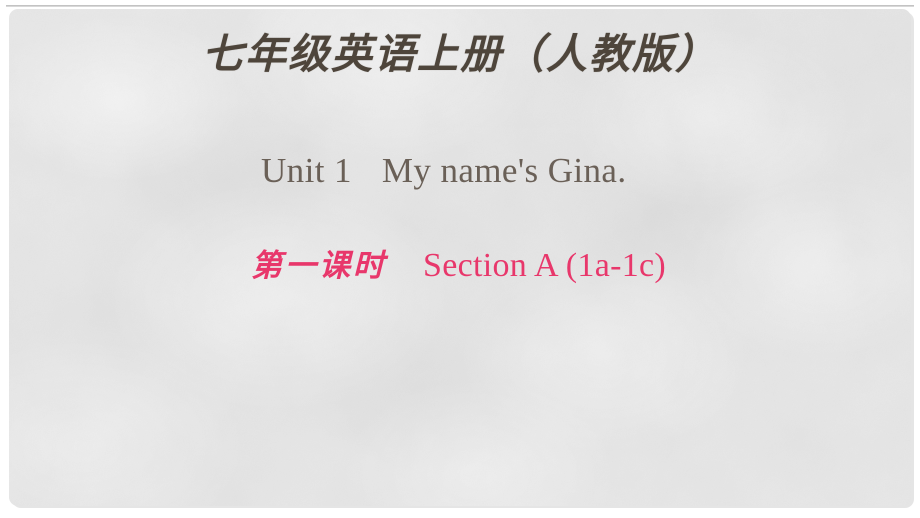 The width and height of the screenshot is (920, 518). I want to click on frame-top-hairline-secondary, so click(460, 6).